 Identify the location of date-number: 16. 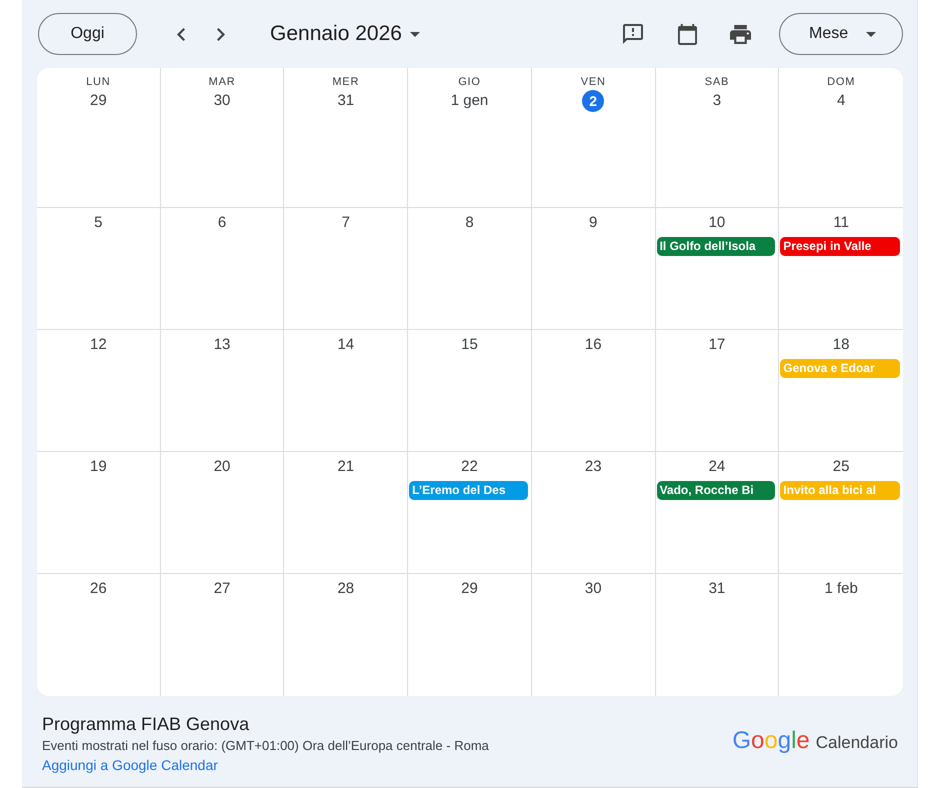
(593, 345).